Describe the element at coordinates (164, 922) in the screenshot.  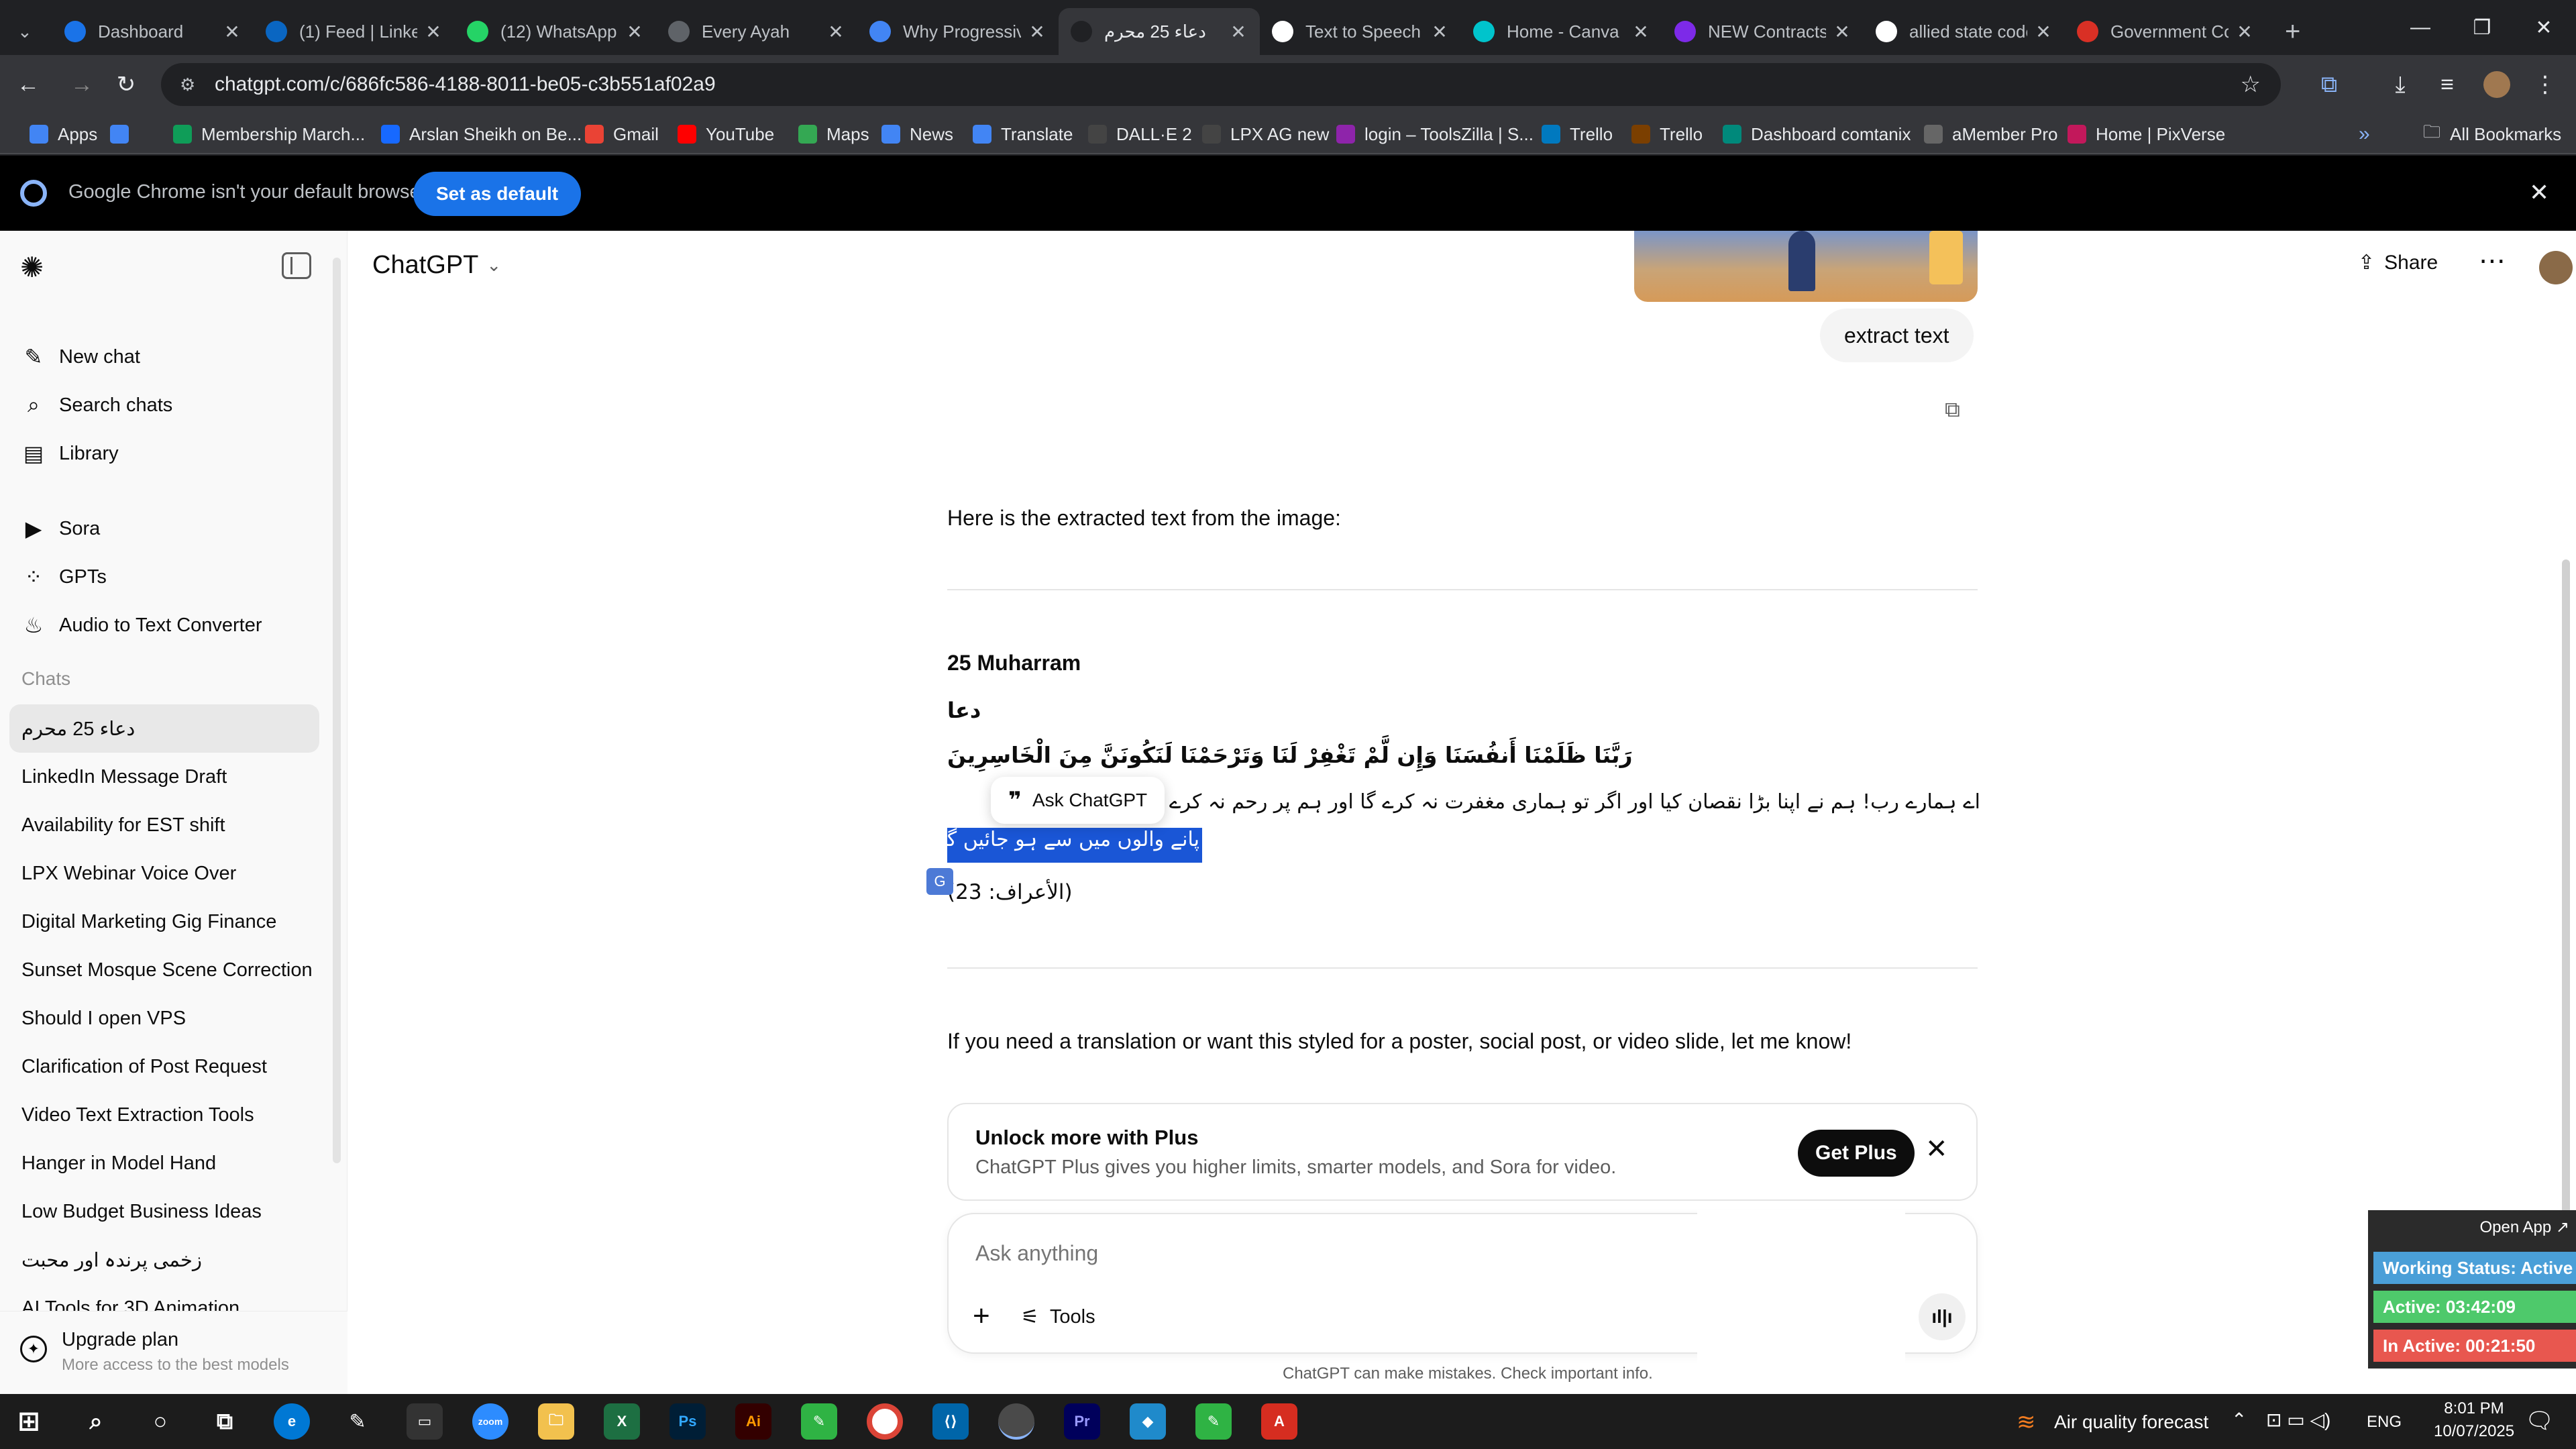
I see `chat-history-item: Digital Marketing Gig Finance` at that location.